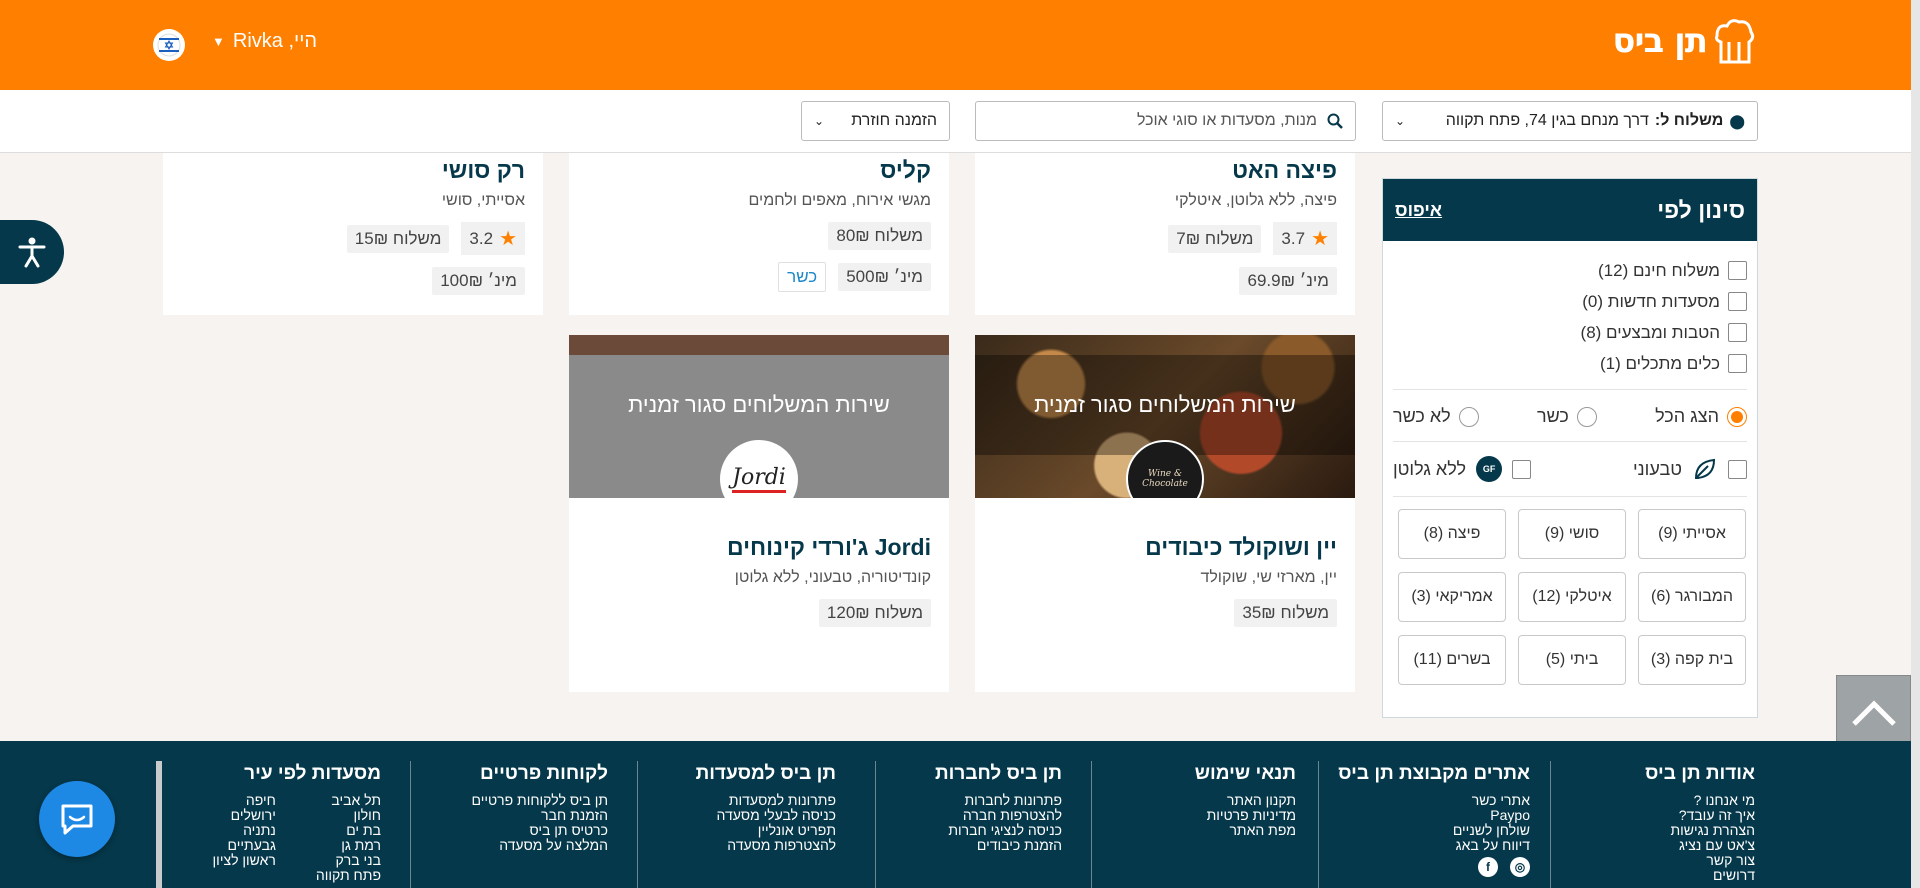  I want to click on category-button: סושי (9), so click(1572, 534).